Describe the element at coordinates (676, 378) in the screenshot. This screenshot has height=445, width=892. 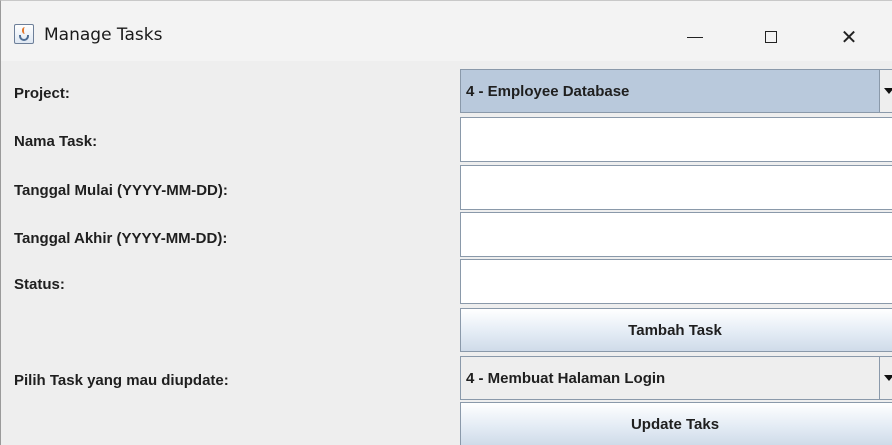
I see `pilih-task-combobox: 4 - Membuat Halaman Login` at that location.